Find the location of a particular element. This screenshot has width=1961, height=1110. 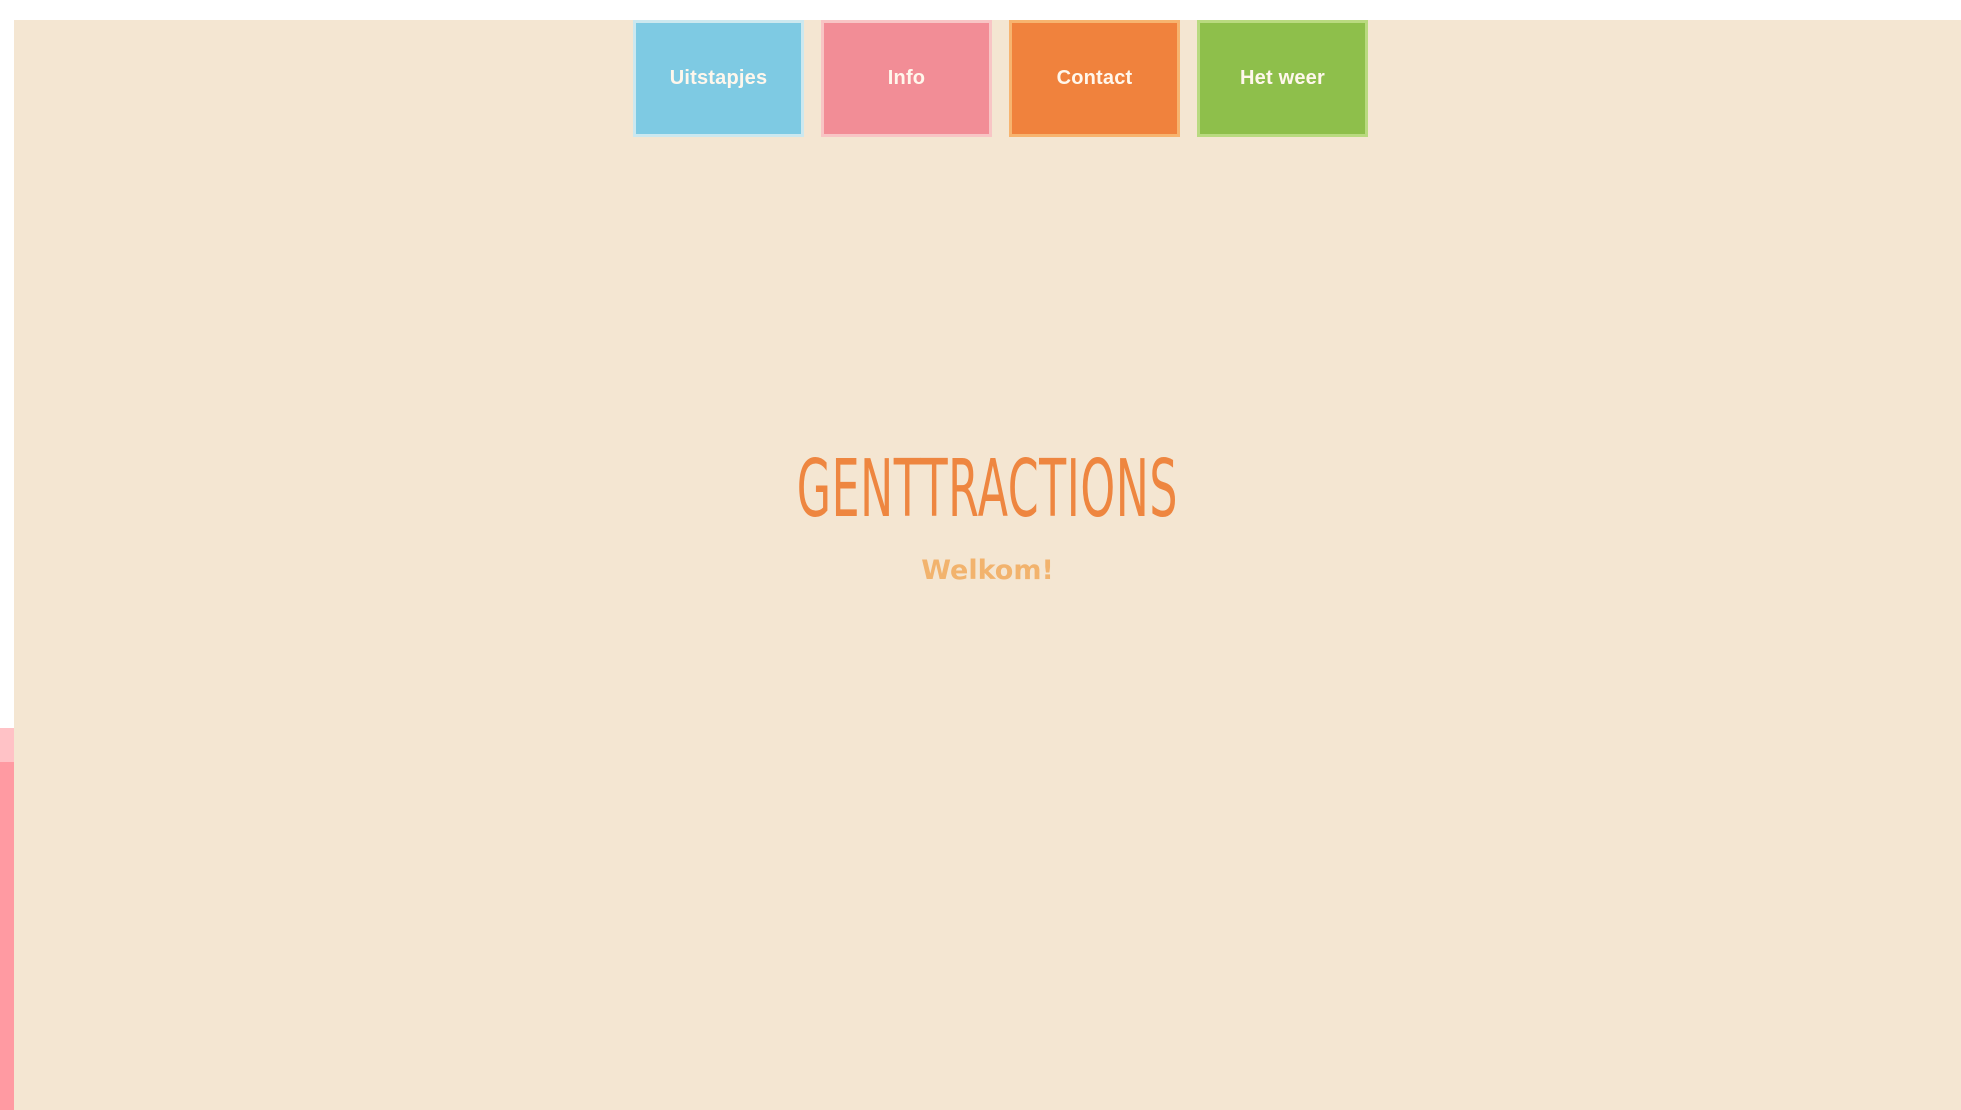

side-decoration is located at coordinates (7, 919).